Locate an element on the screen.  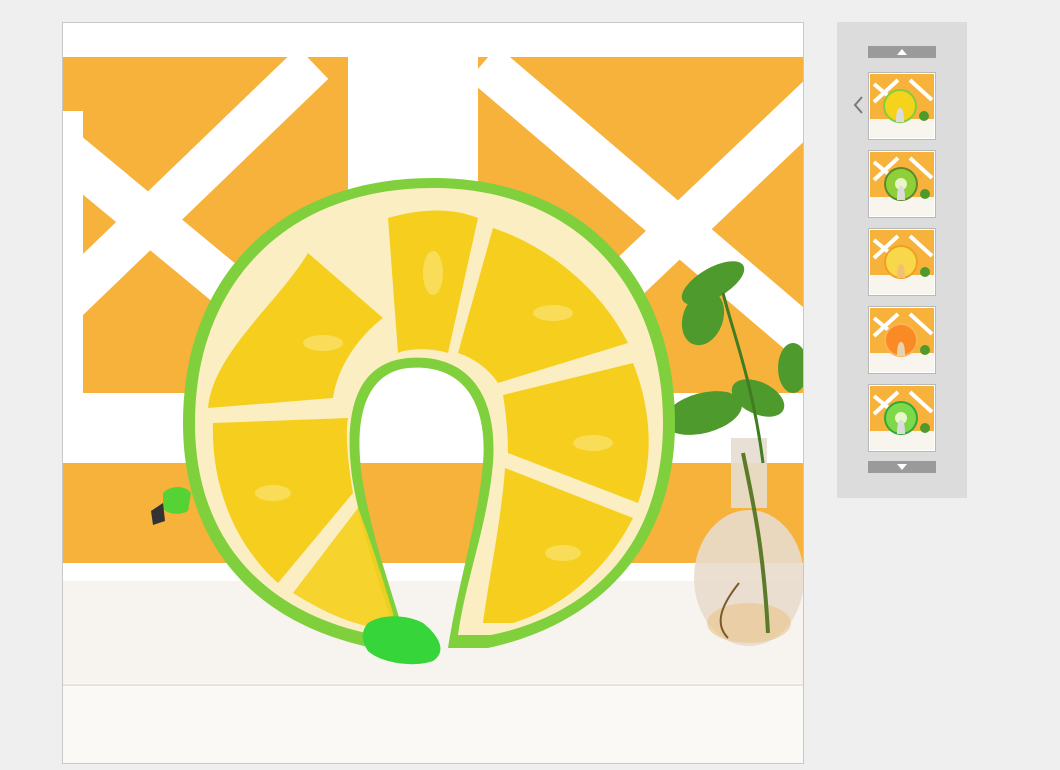
scroll-down-button is located at coordinates (902, 467).